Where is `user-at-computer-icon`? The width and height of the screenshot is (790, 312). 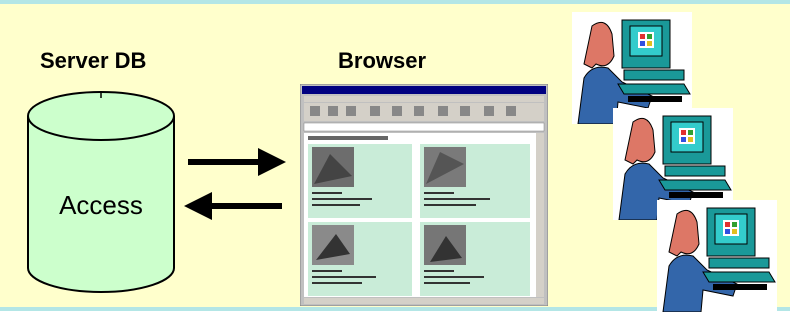 user-at-computer-icon is located at coordinates (717, 256).